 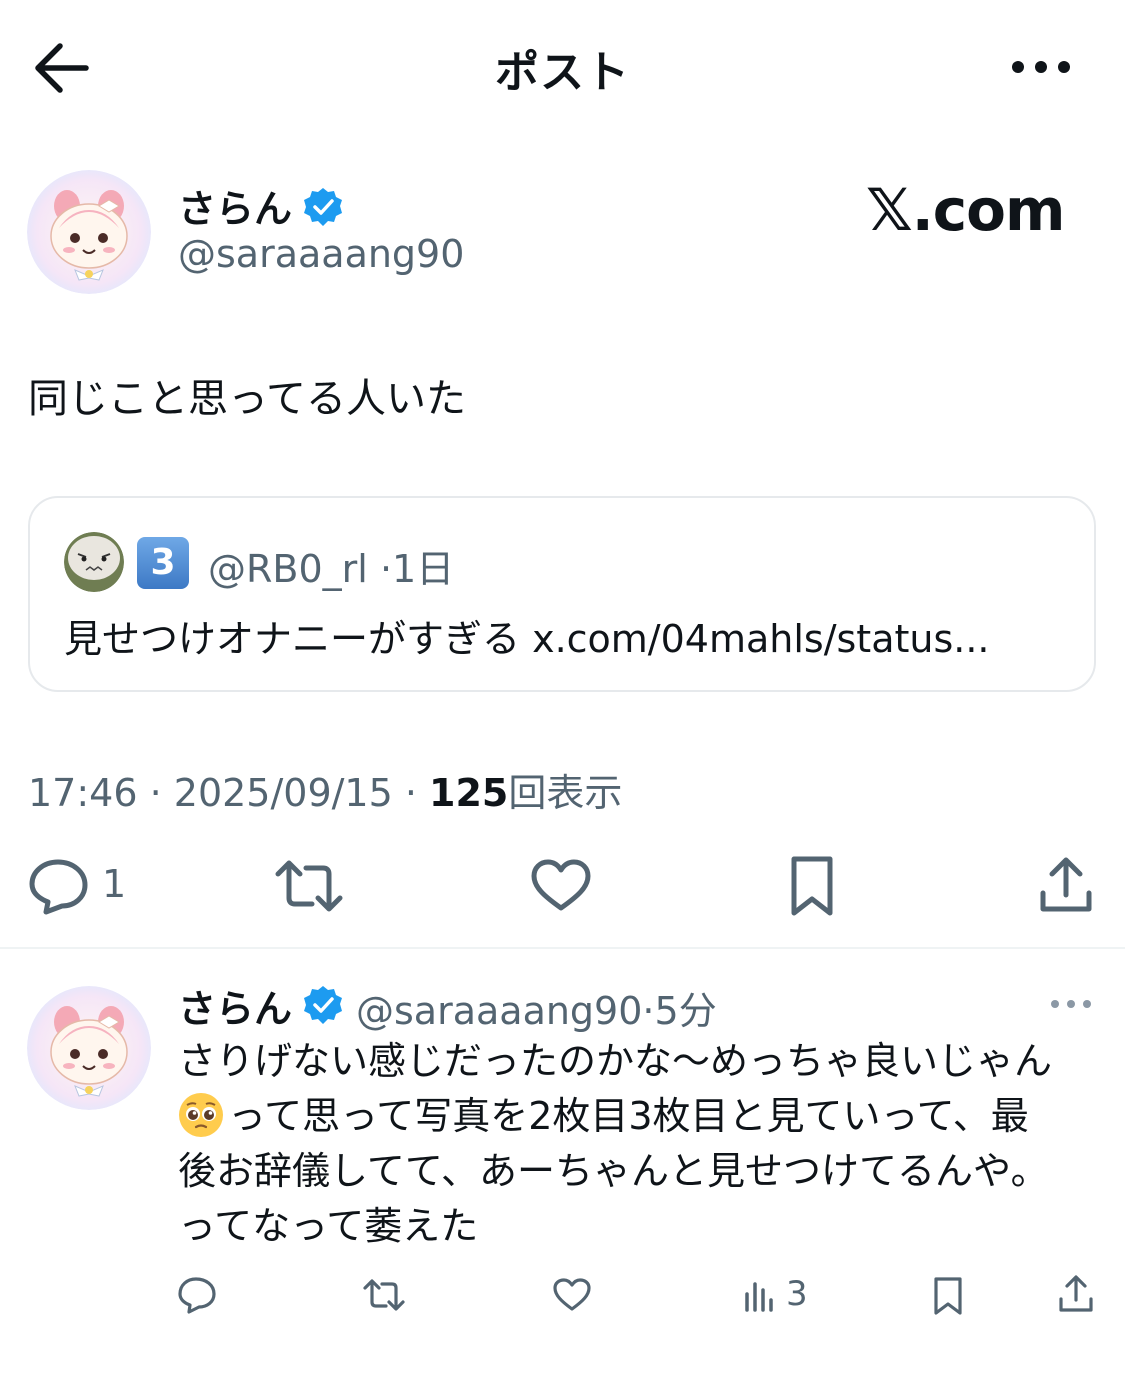 I want to click on reply-meta: @saraaaang90·5分, so click(x=536, y=1007).